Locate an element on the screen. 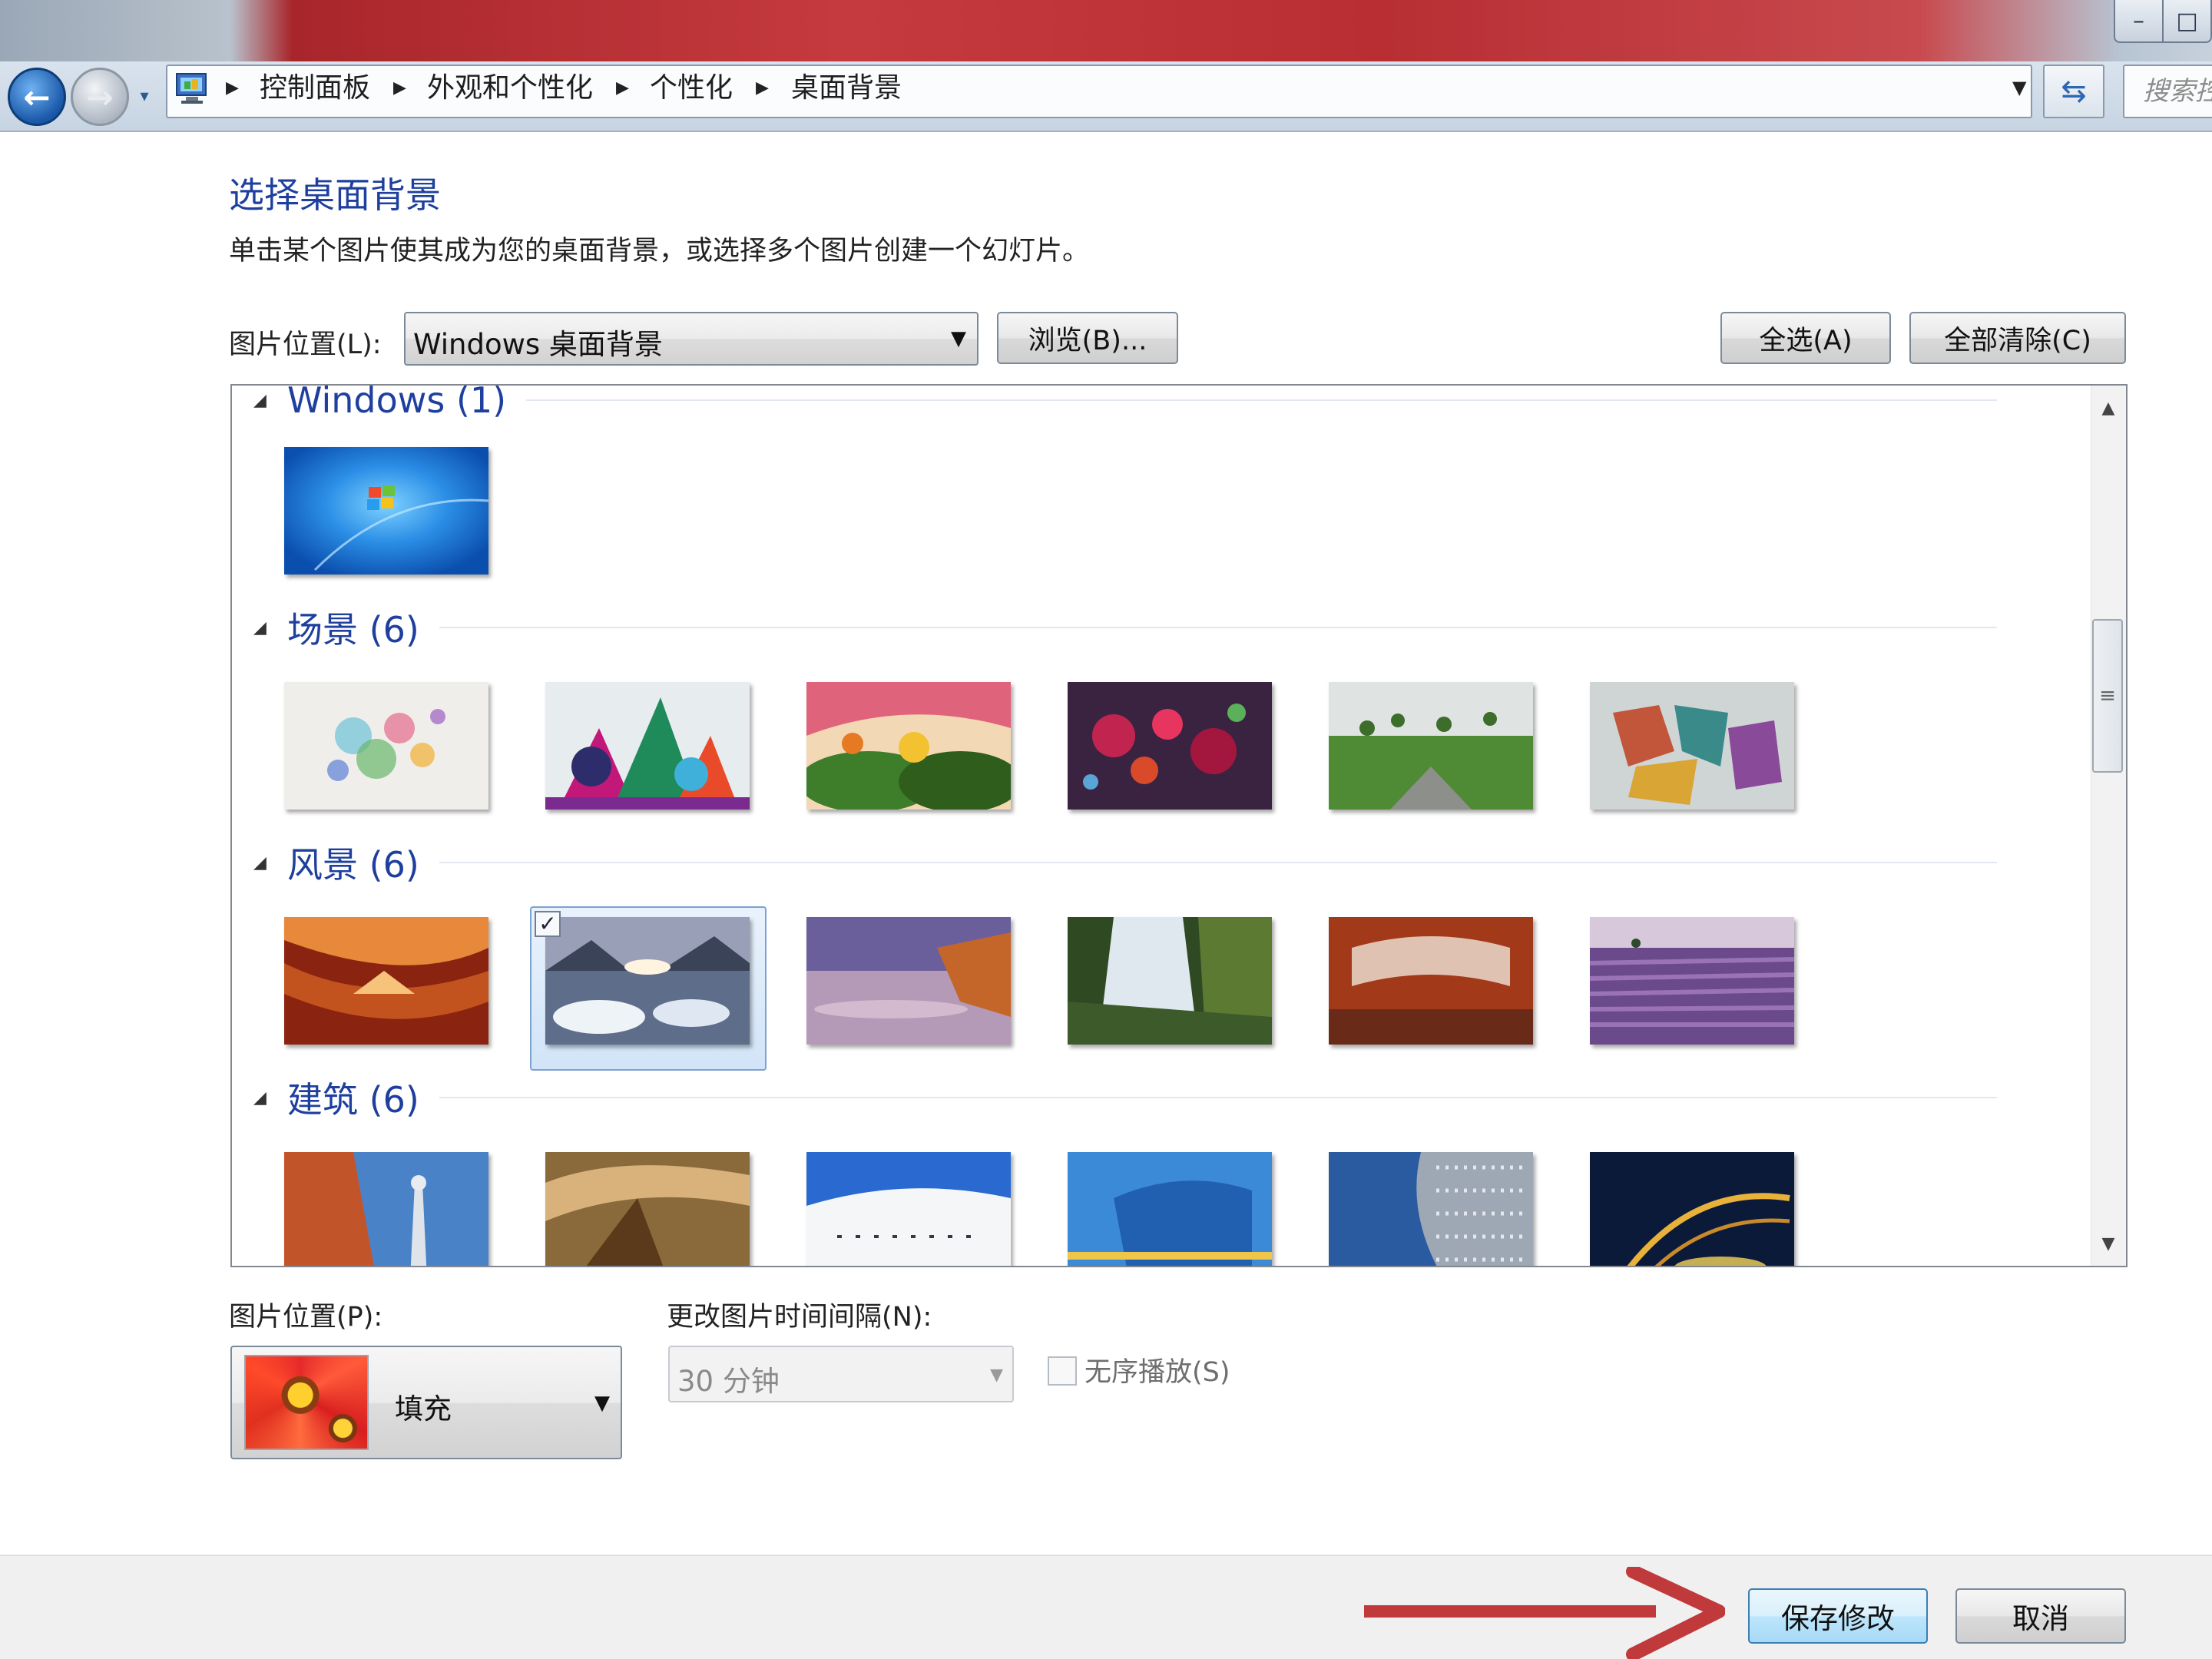 The width and height of the screenshot is (2212, 1659). picture-position-label: 图片位置(P): is located at coordinates (306, 1317).